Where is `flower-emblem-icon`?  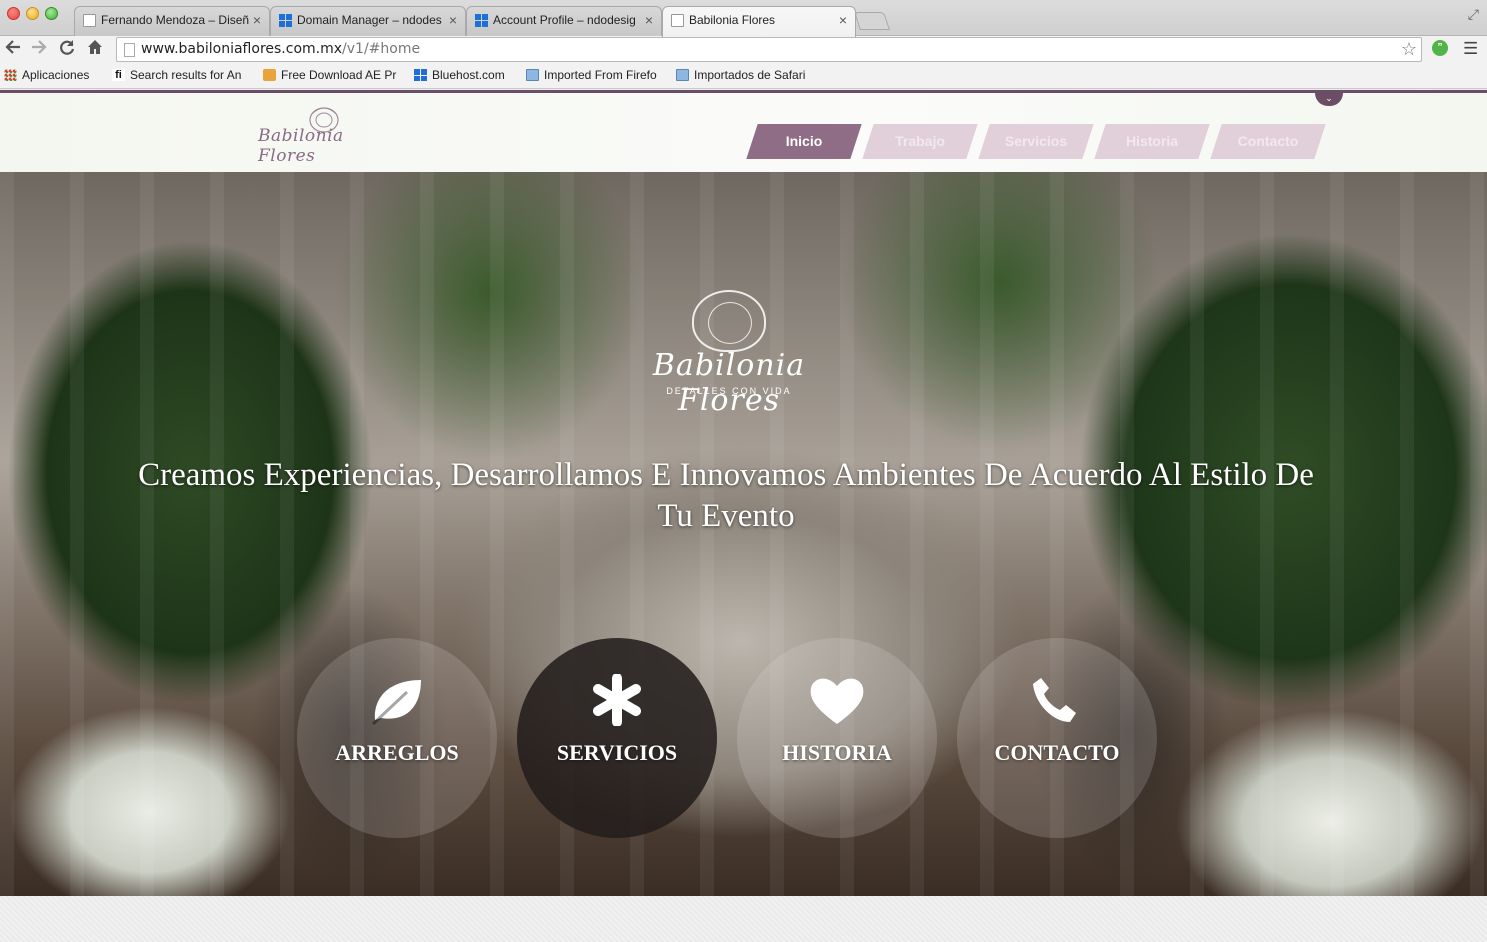
flower-emblem-icon is located at coordinates (729, 321).